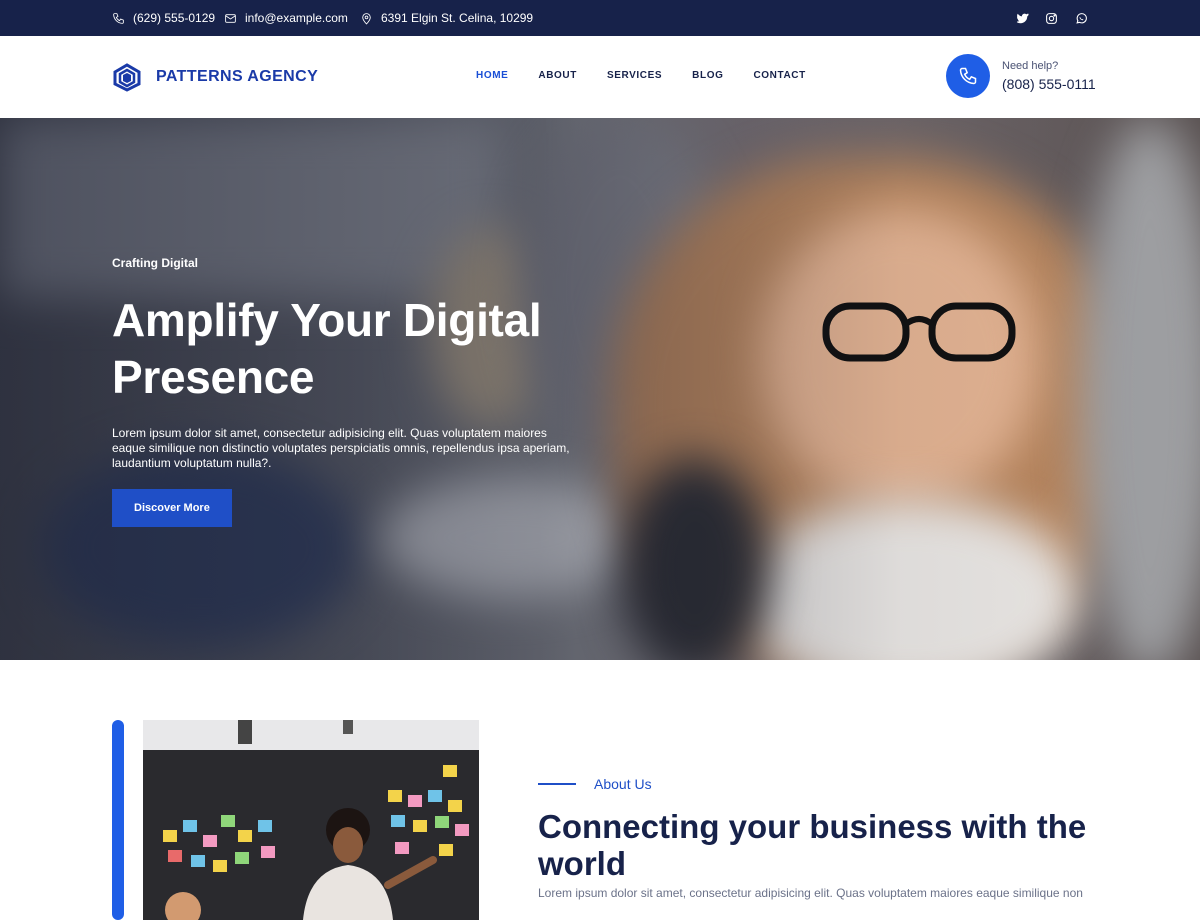 This screenshot has width=1200, height=920. I want to click on nav-item-blog: BLOG, so click(707, 75).